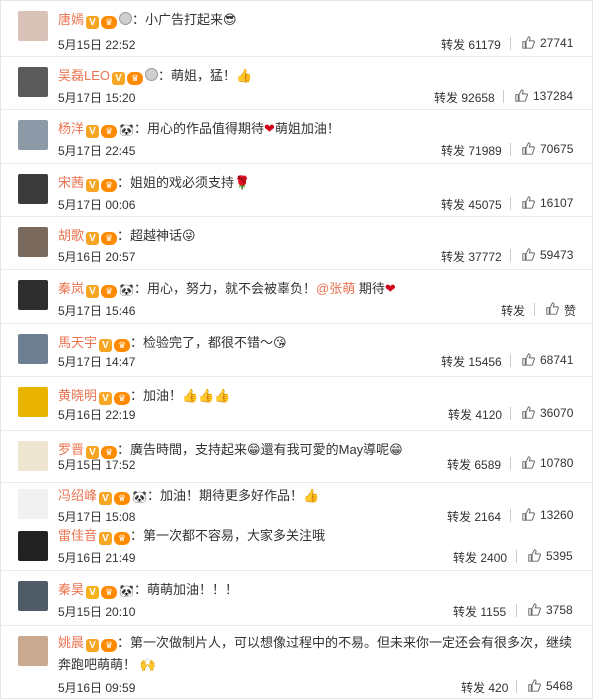 This screenshot has height=699, width=593. Describe the element at coordinates (189, 235) in the screenshot. I see `emoji: 😜` at that location.